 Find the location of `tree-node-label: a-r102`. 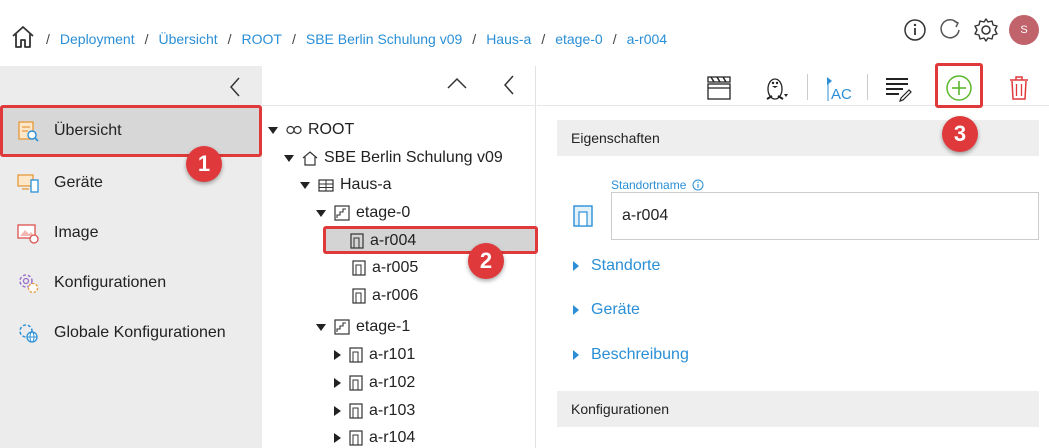

tree-node-label: a-r102 is located at coordinates (392, 382).